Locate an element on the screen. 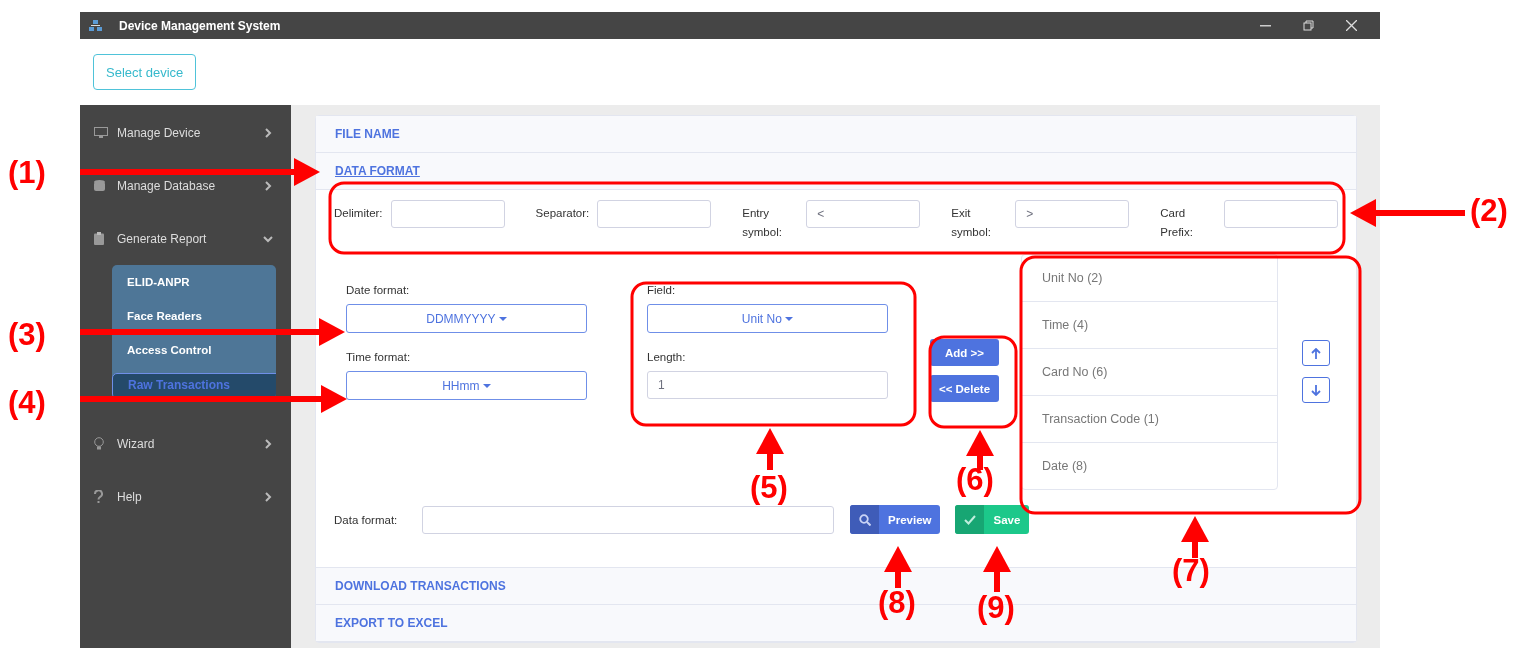 The width and height of the screenshot is (1520, 648). window-title: Device Management System is located at coordinates (200, 25).